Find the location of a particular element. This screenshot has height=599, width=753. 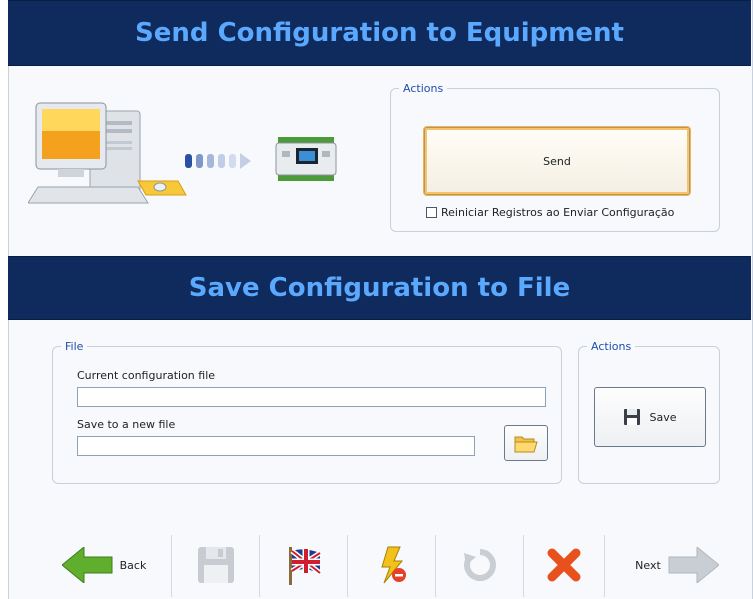

delete-button is located at coordinates (564, 565).